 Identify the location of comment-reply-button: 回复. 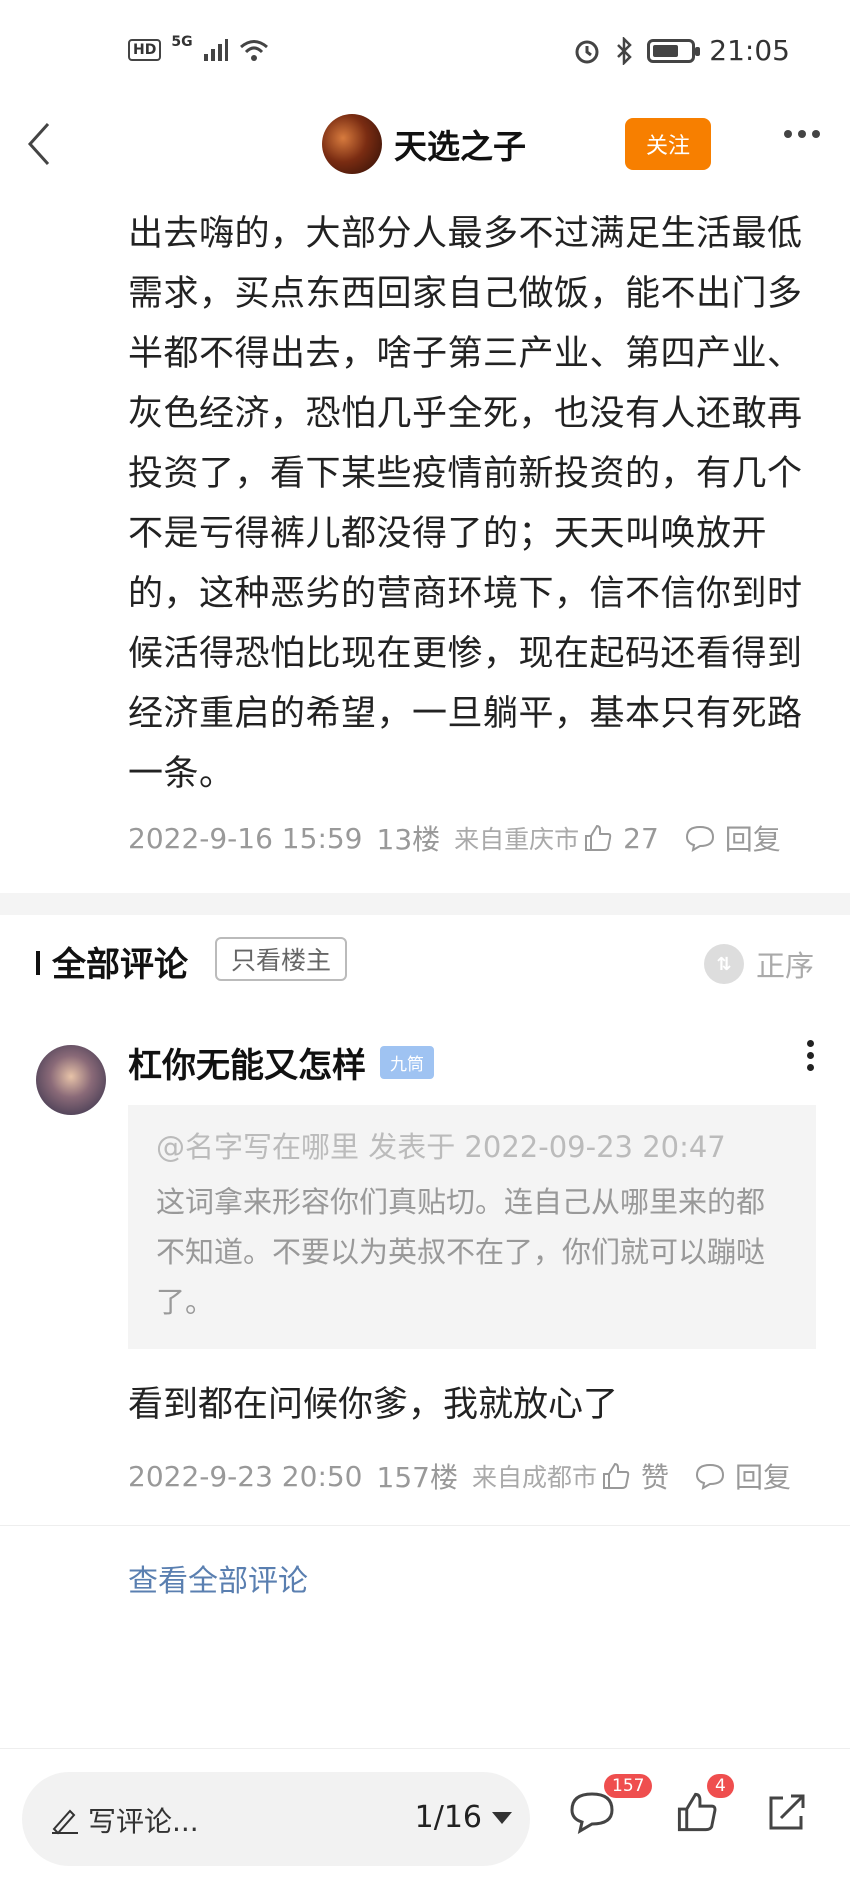
(743, 1476).